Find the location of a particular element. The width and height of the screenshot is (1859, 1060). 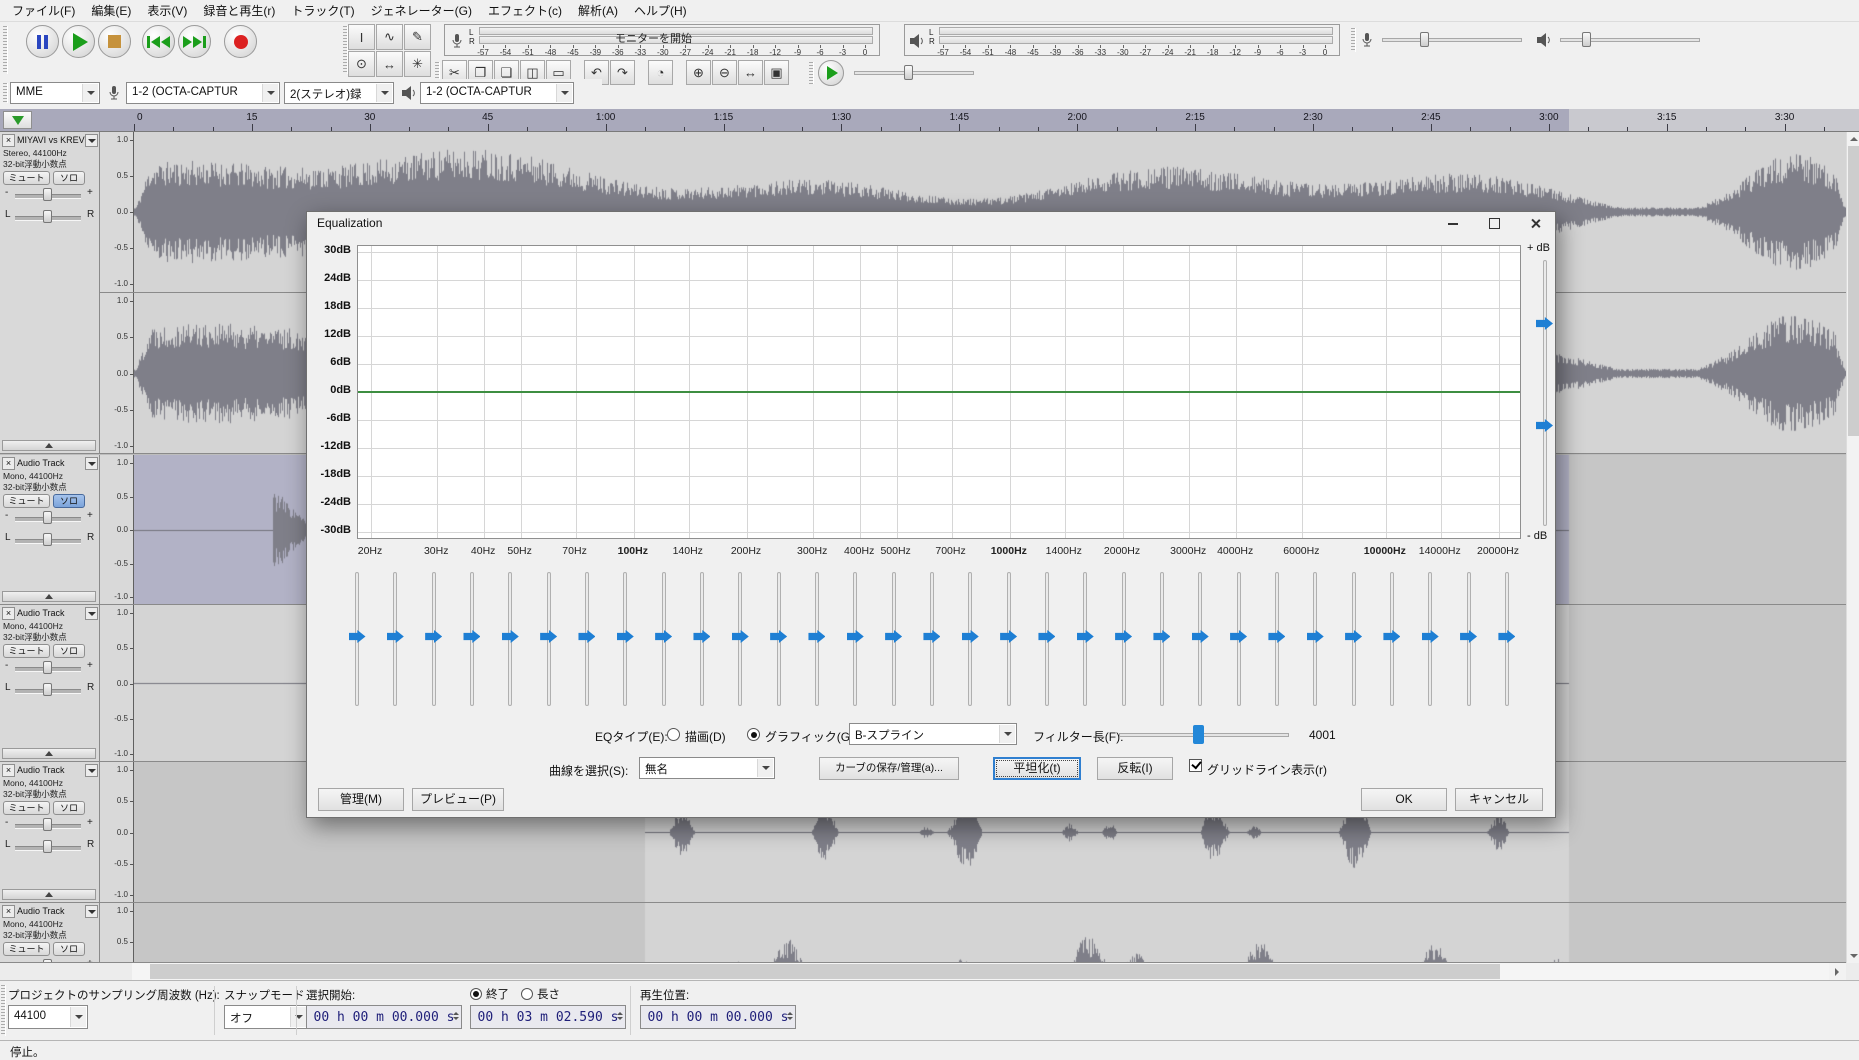

interpolation-select: B-スプライン is located at coordinates (933, 734).